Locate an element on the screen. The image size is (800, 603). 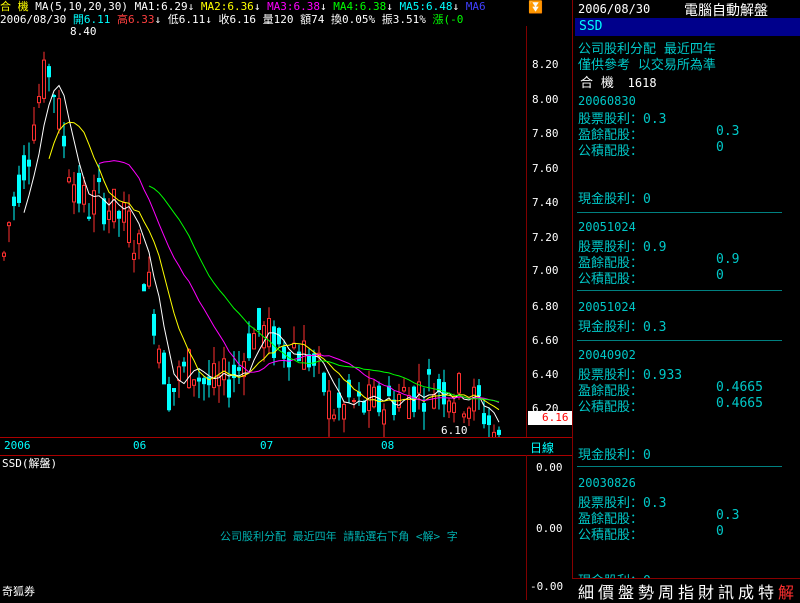
menu-deal: 成 is located at coordinates (746, 591).